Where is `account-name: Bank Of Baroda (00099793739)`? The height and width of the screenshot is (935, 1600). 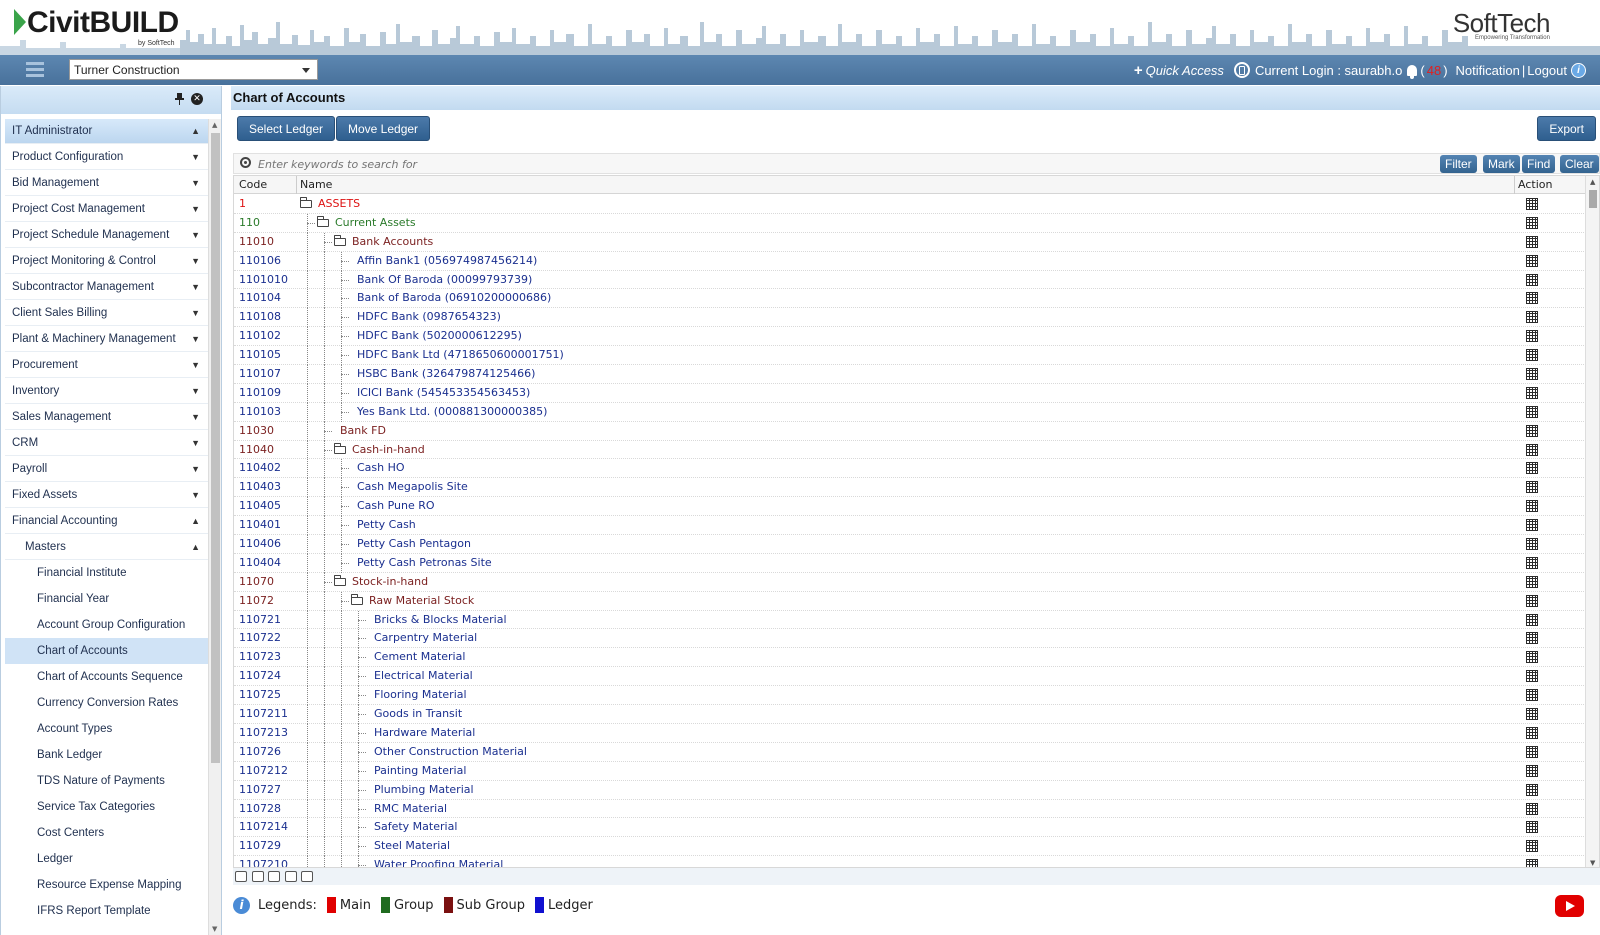
account-name: Bank Of Baroda (00099793739) is located at coordinates (444, 279).